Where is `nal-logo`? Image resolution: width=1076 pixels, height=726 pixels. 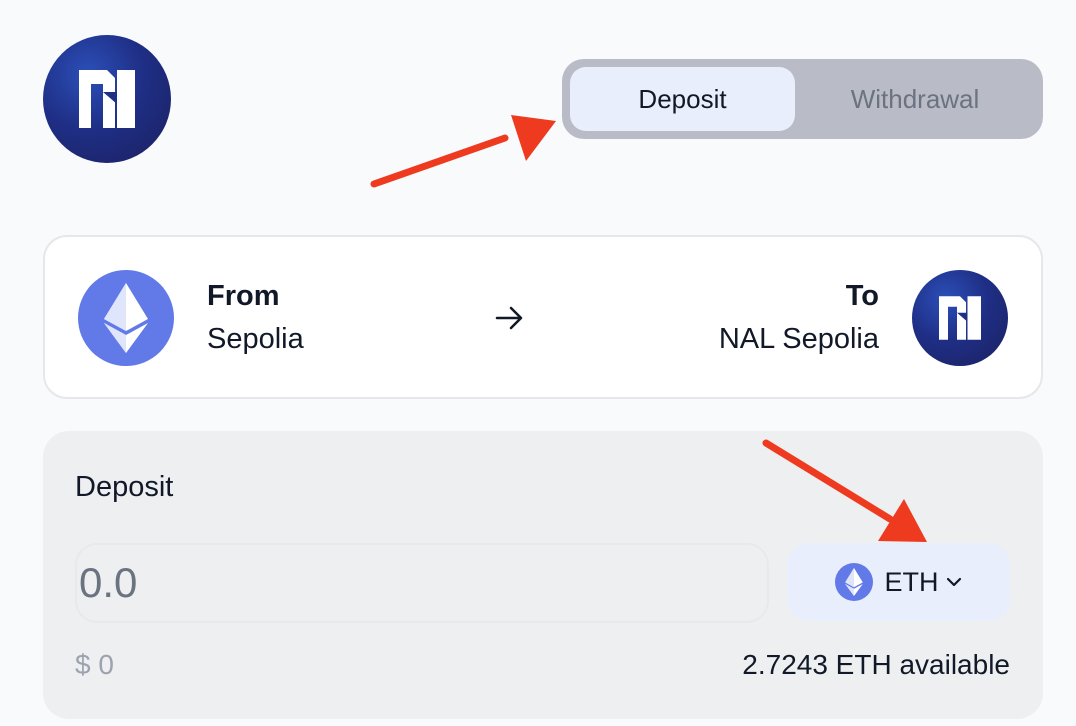 nal-logo is located at coordinates (107, 99).